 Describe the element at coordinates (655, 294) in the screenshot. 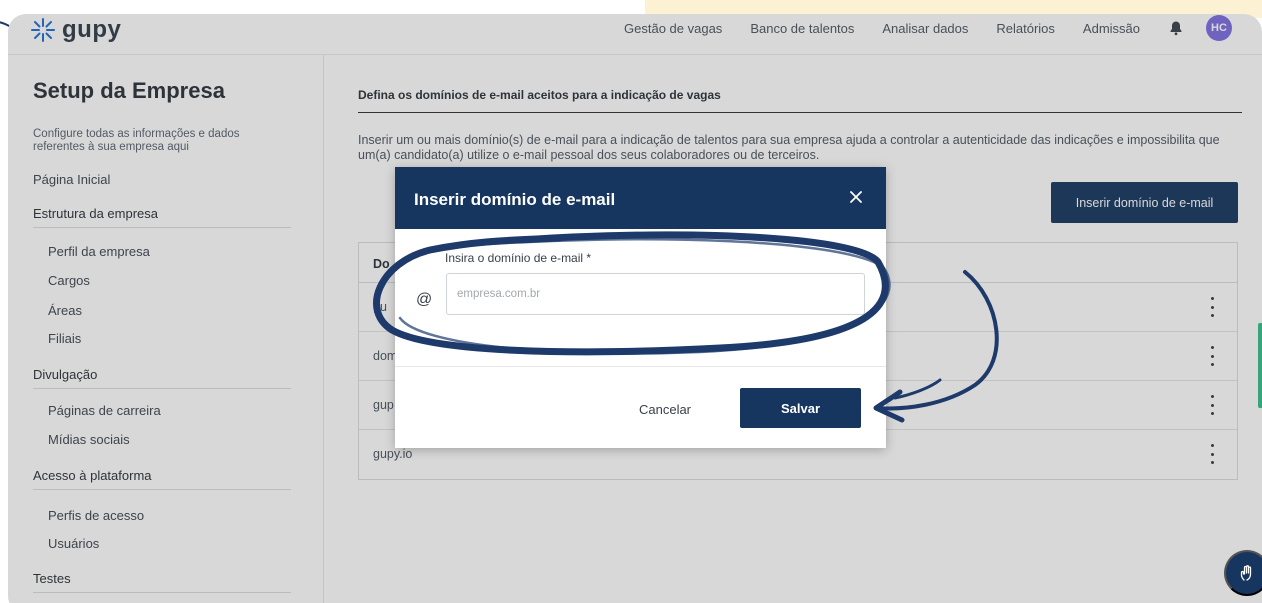

I see `domain-input` at that location.